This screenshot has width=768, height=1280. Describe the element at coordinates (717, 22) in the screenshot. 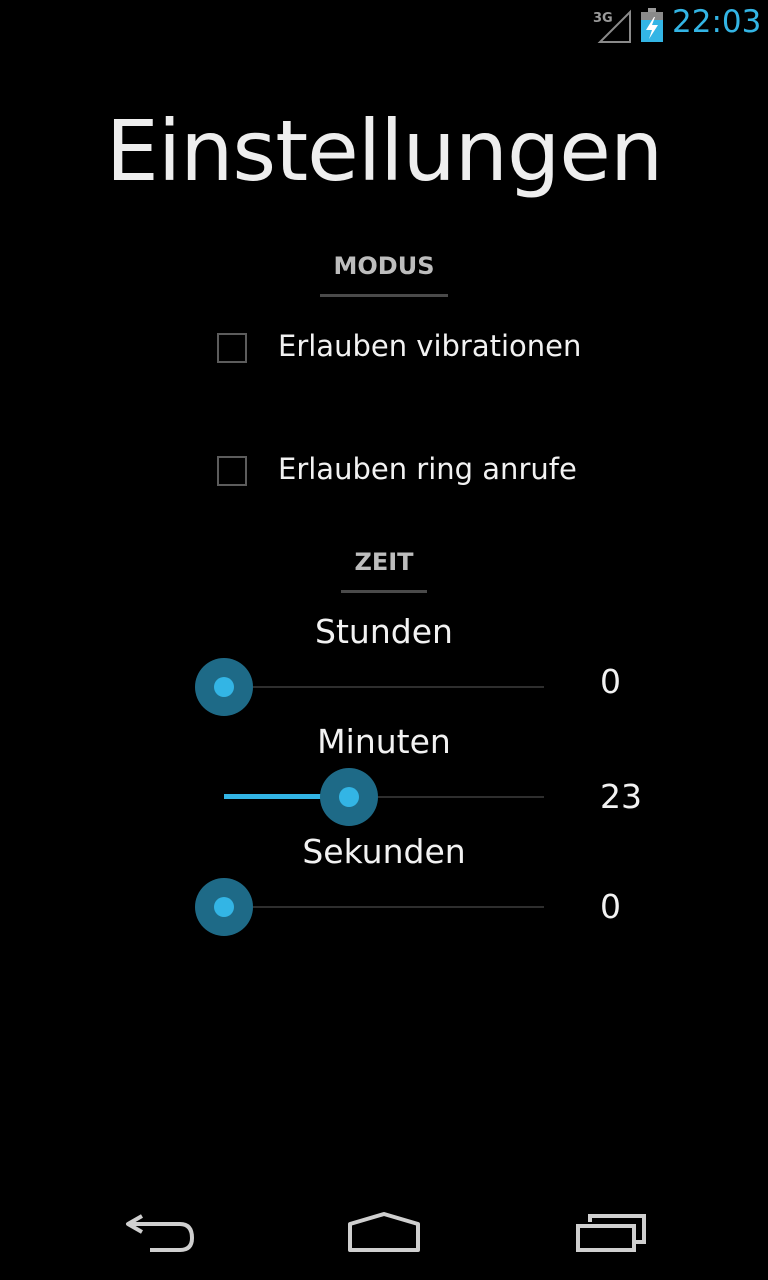

I see `status-clock: 22:03` at that location.